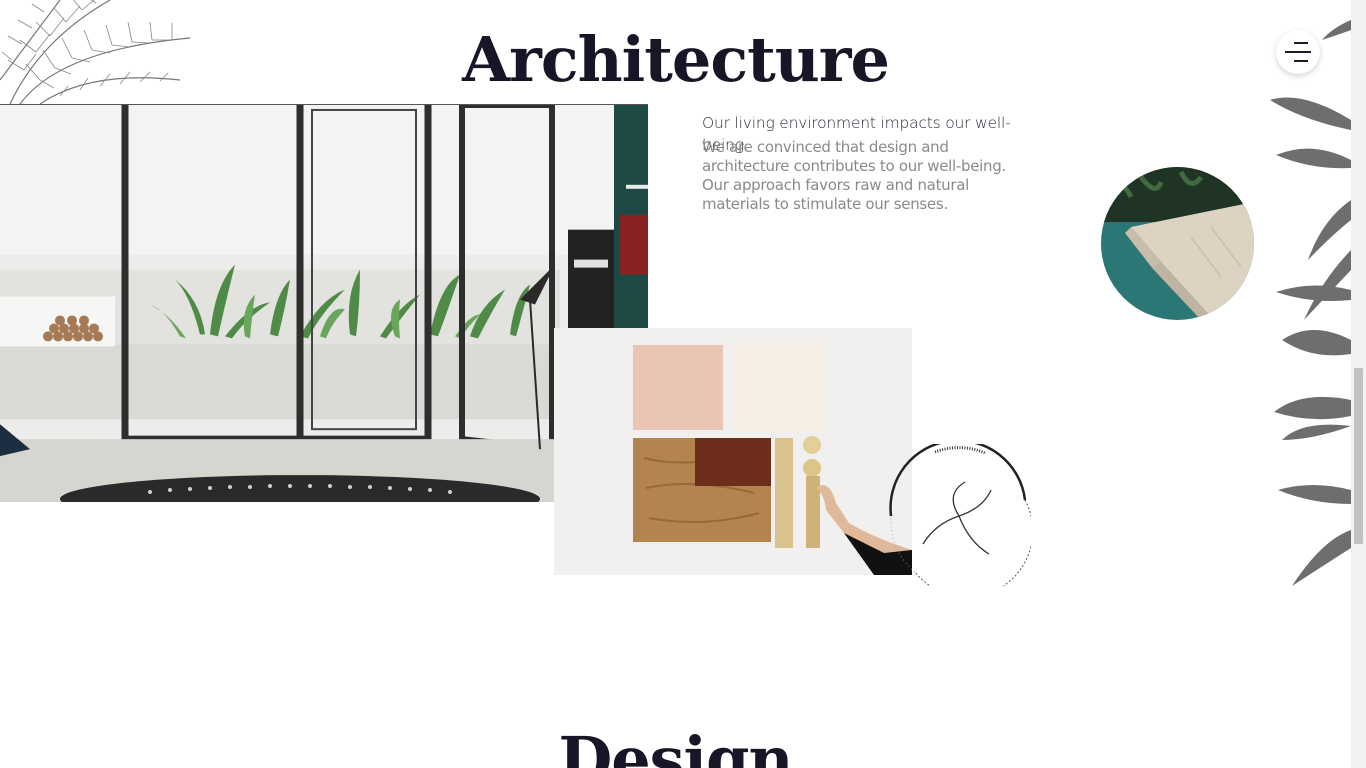 The image size is (1366, 768). I want to click on hamburger-menu-icon, so click(1301, 43).